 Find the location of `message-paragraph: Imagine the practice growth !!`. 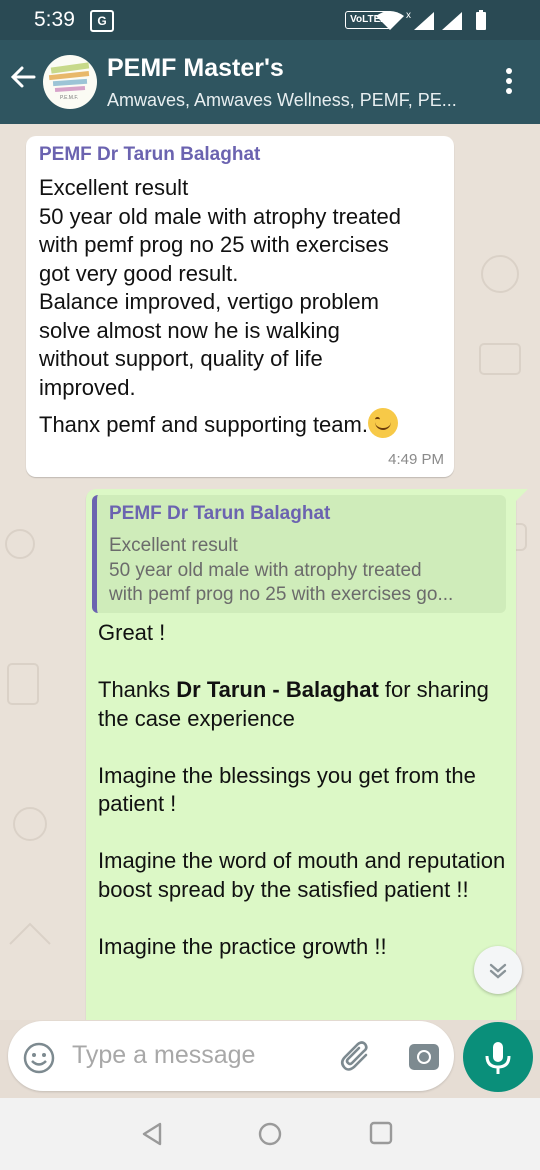

message-paragraph: Imagine the practice growth !! is located at coordinates (242, 946).